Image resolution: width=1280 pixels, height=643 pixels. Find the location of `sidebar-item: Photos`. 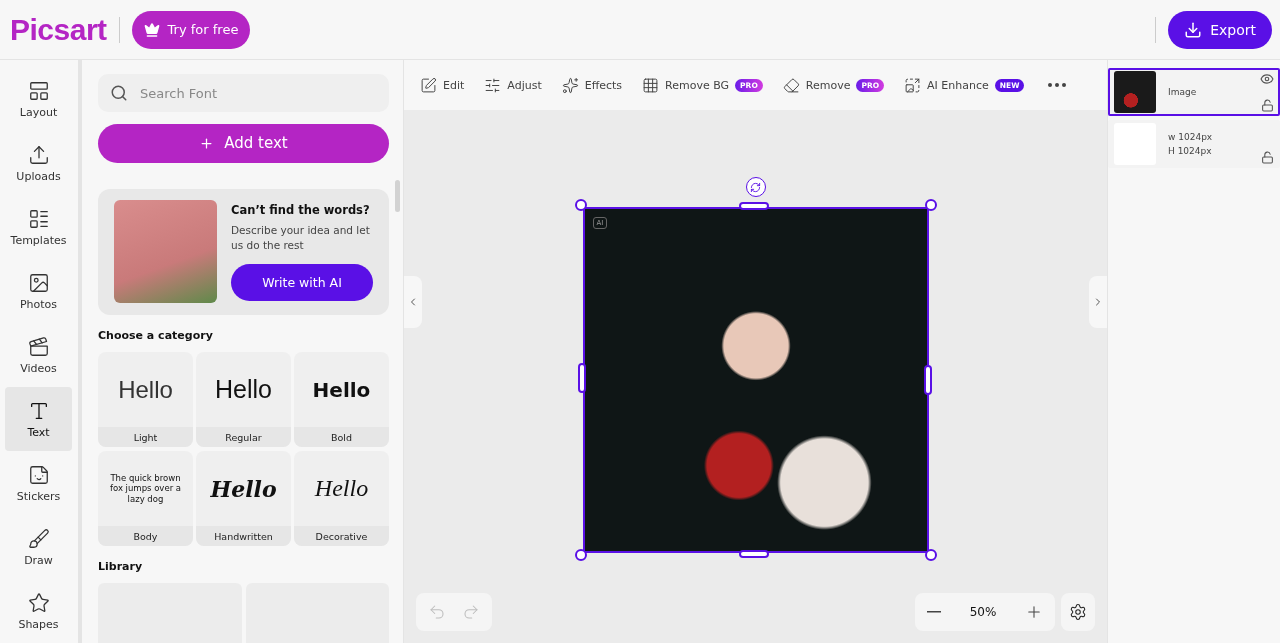

sidebar-item: Photos is located at coordinates (38, 291).